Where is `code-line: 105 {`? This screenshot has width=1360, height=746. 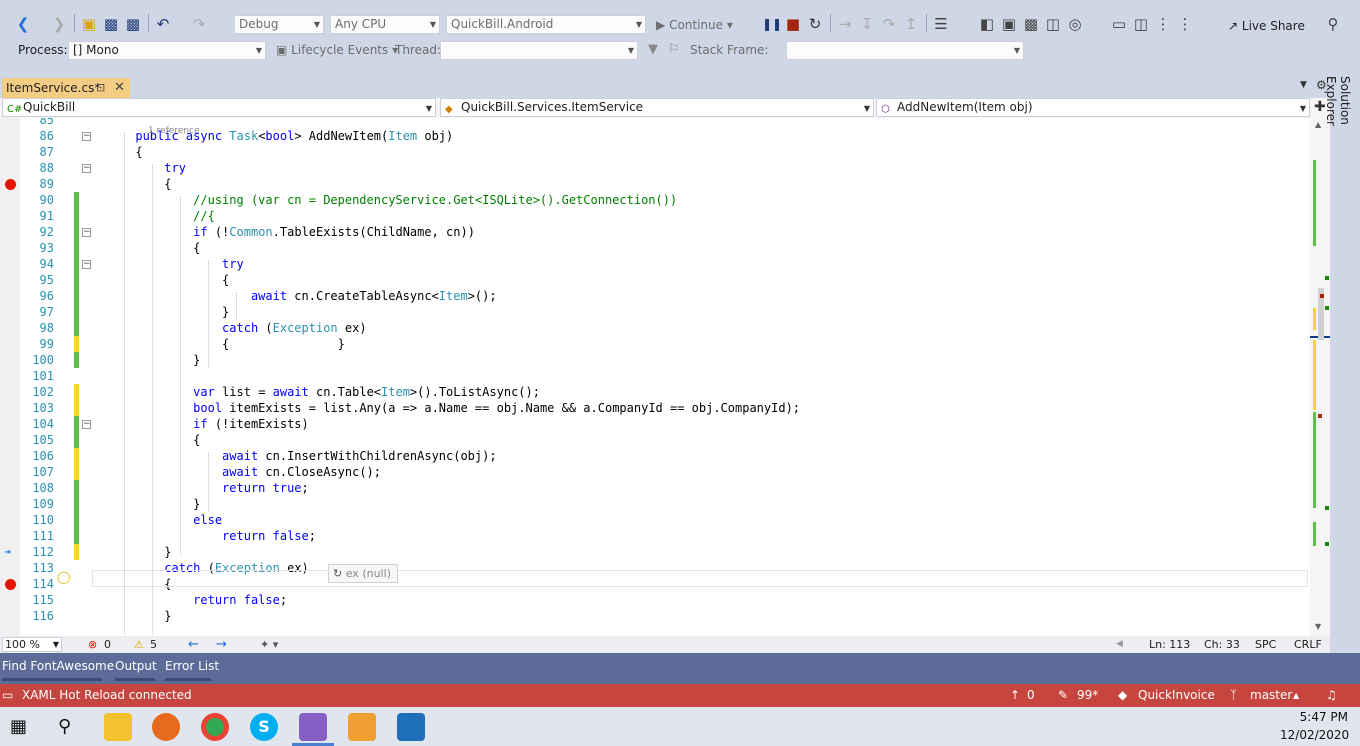 code-line: 105 { is located at coordinates (655, 440).